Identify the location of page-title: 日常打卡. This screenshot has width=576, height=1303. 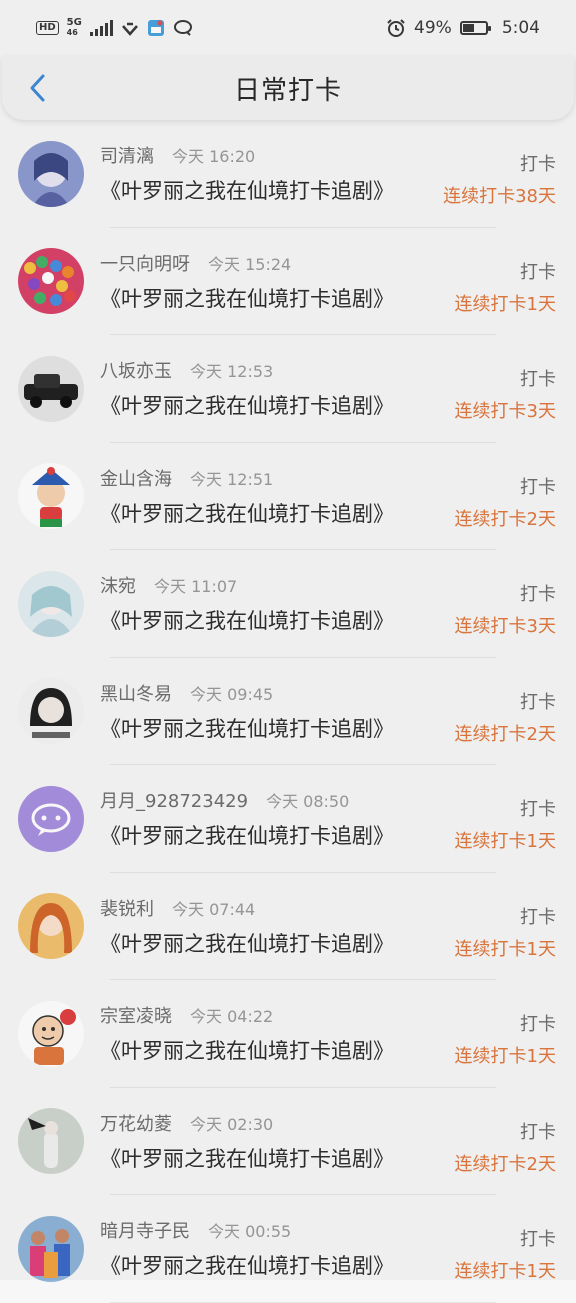
(287, 90).